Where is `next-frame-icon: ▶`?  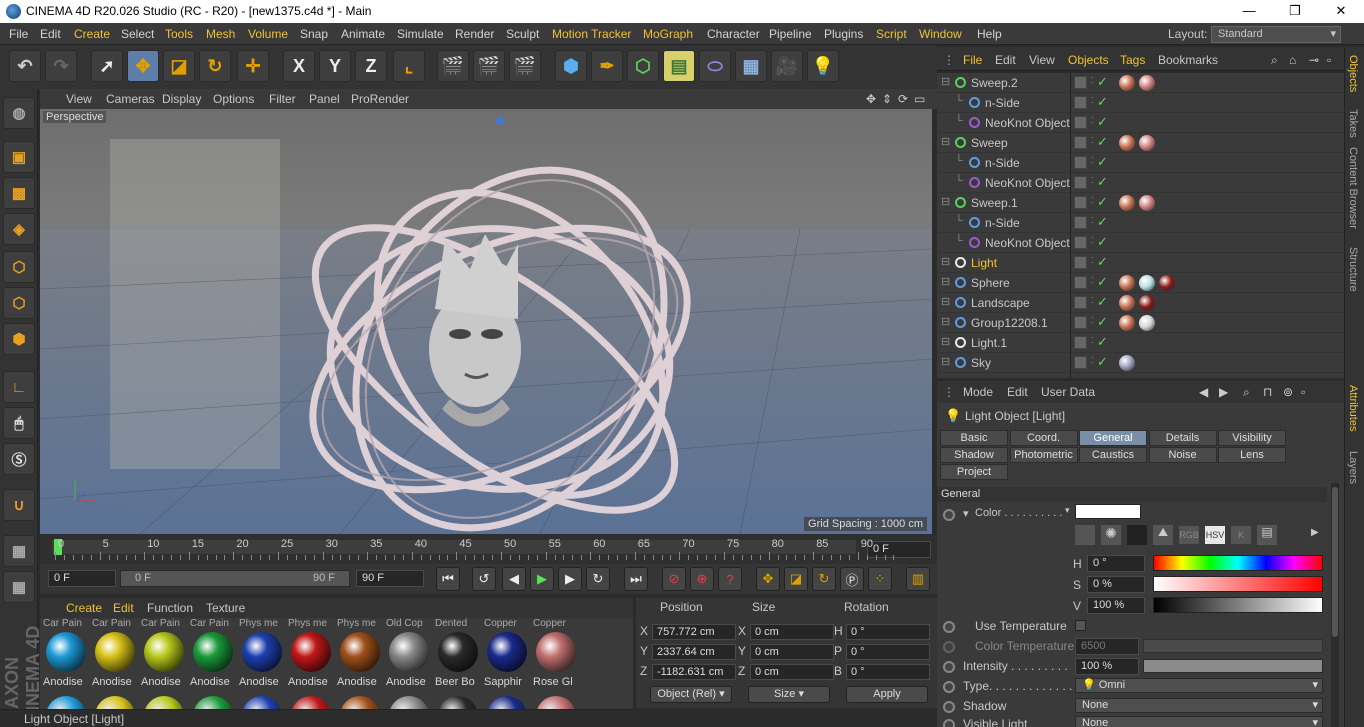 next-frame-icon: ▶ is located at coordinates (570, 579).